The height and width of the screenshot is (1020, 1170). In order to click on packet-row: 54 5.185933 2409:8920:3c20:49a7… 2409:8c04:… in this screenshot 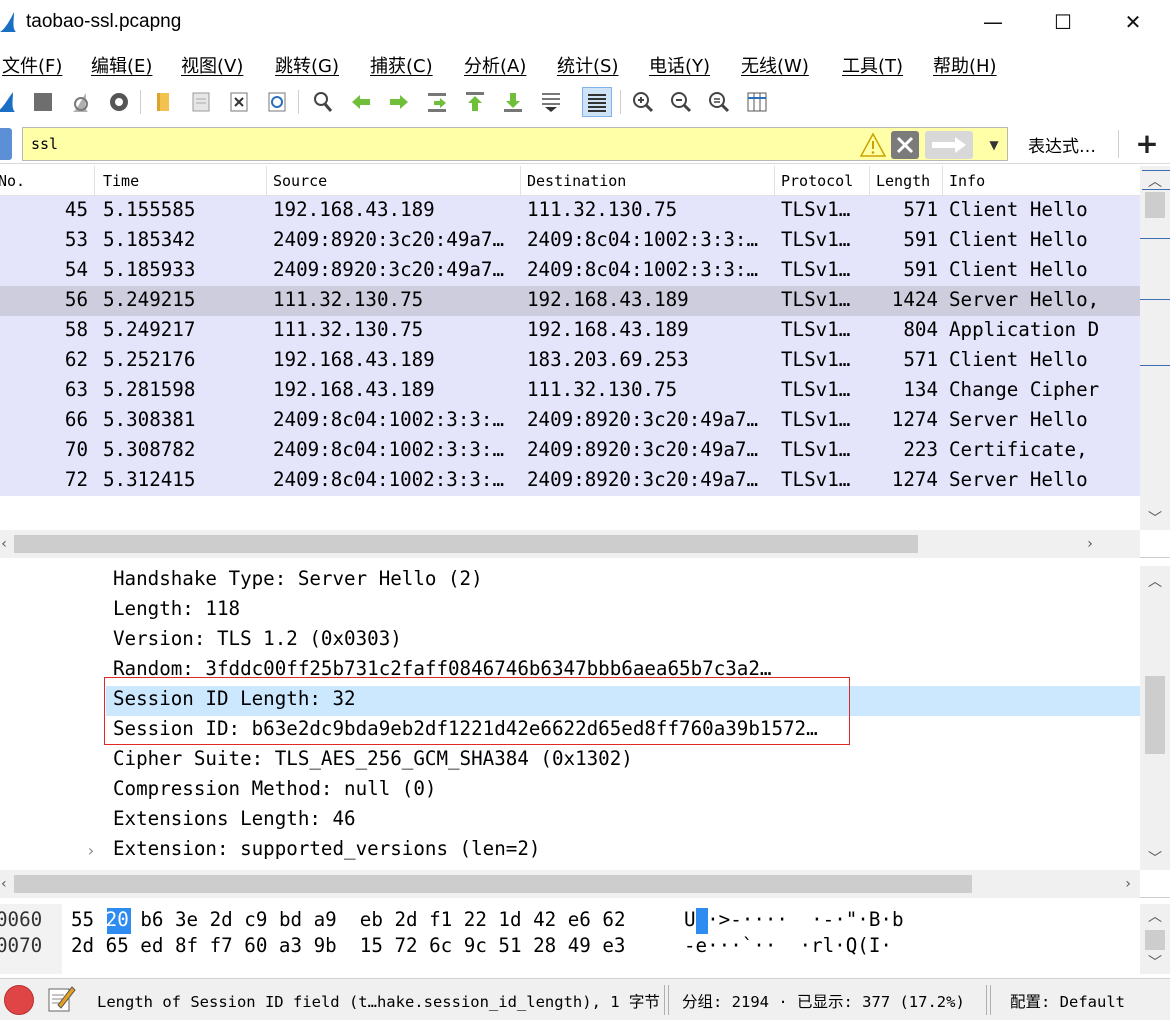, I will do `click(570, 271)`.